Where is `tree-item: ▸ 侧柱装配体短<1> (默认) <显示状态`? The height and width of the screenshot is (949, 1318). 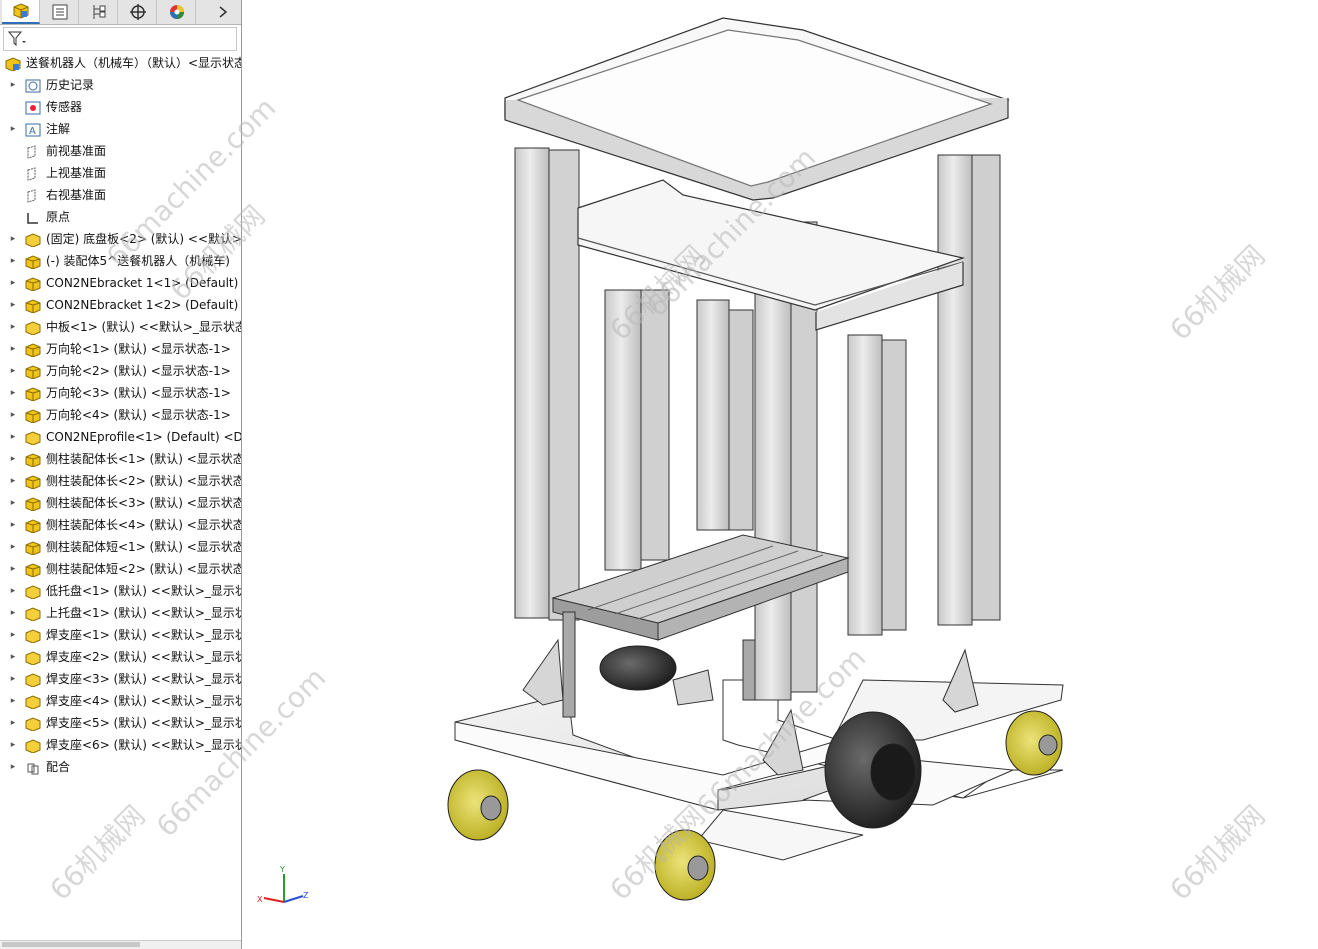 tree-item: ▸ 侧柱装配体短<1> (默认) <显示状态 is located at coordinates (121, 547).